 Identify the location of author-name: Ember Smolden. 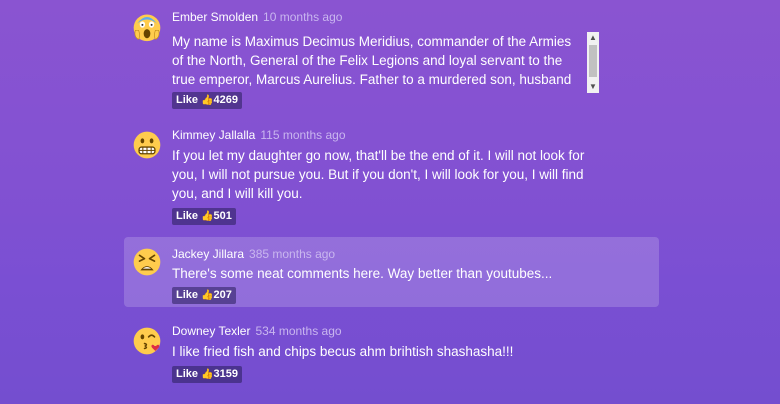
(215, 17).